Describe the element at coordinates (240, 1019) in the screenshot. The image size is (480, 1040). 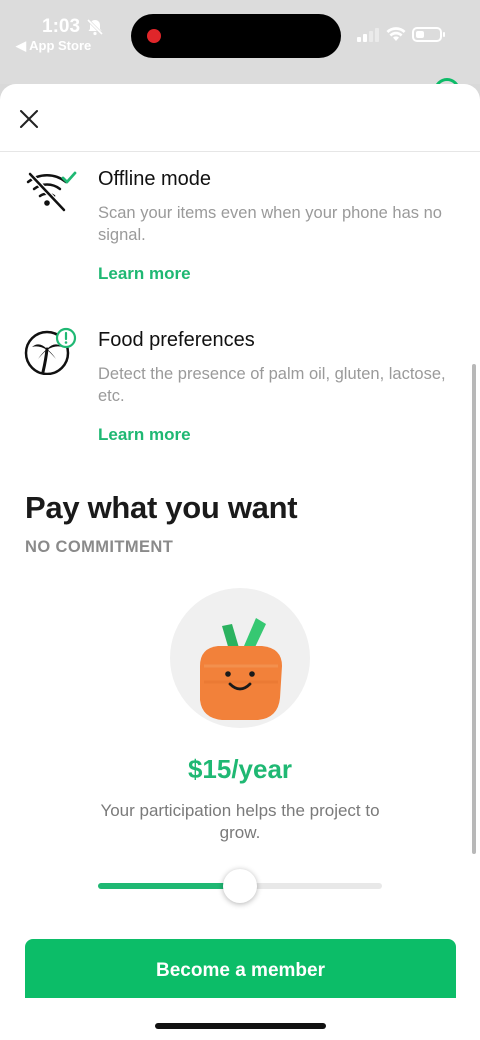
I see `bottom-safe-area` at that location.